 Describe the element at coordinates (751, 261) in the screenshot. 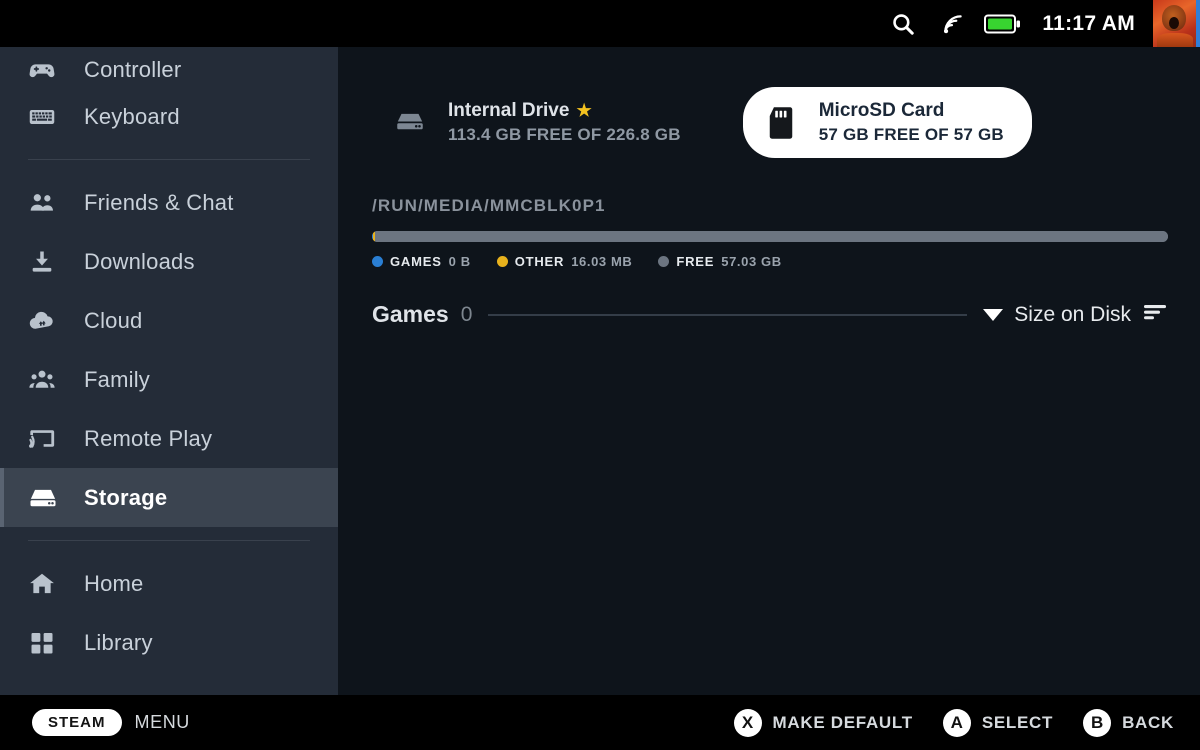

I see `legend-value: 57.03 GB` at that location.